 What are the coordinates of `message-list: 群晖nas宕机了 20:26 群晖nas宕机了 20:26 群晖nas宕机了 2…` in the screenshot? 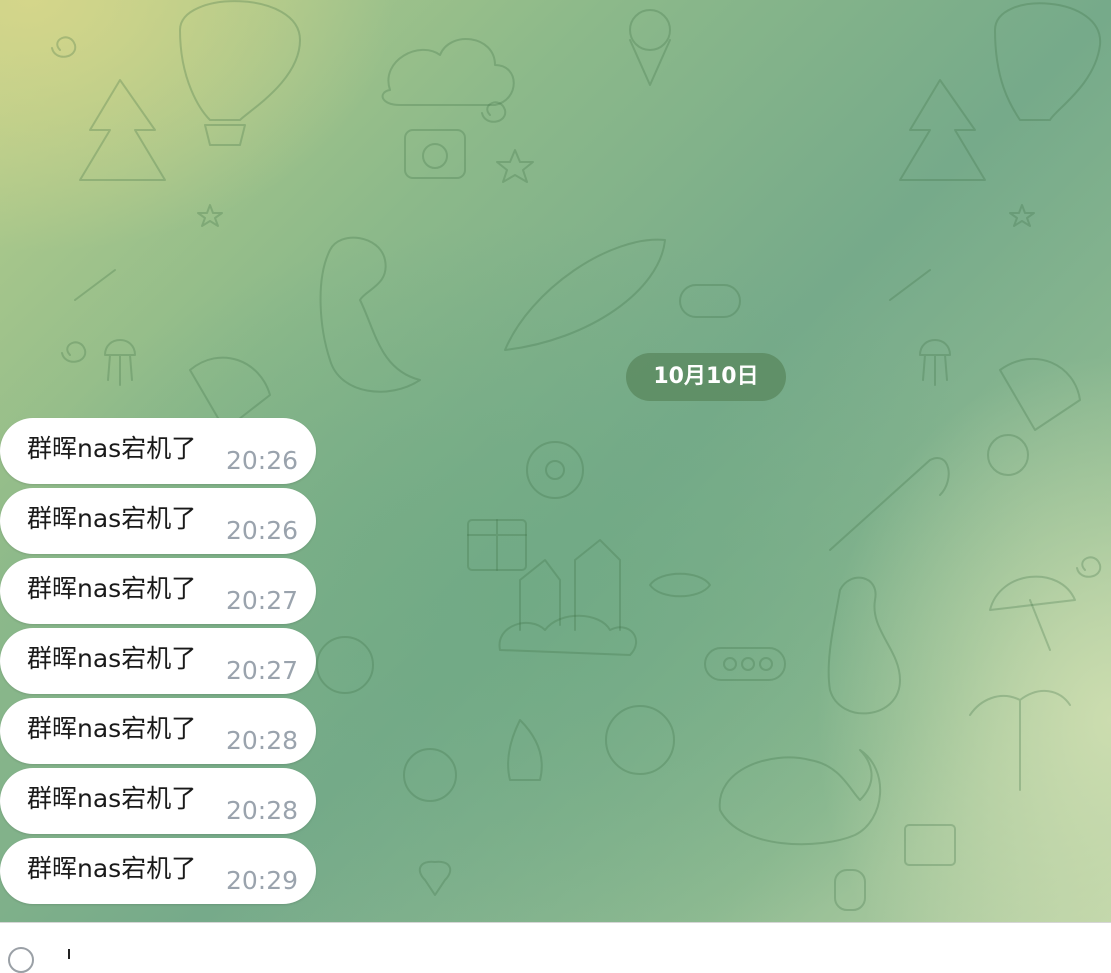 It's located at (158, 663).